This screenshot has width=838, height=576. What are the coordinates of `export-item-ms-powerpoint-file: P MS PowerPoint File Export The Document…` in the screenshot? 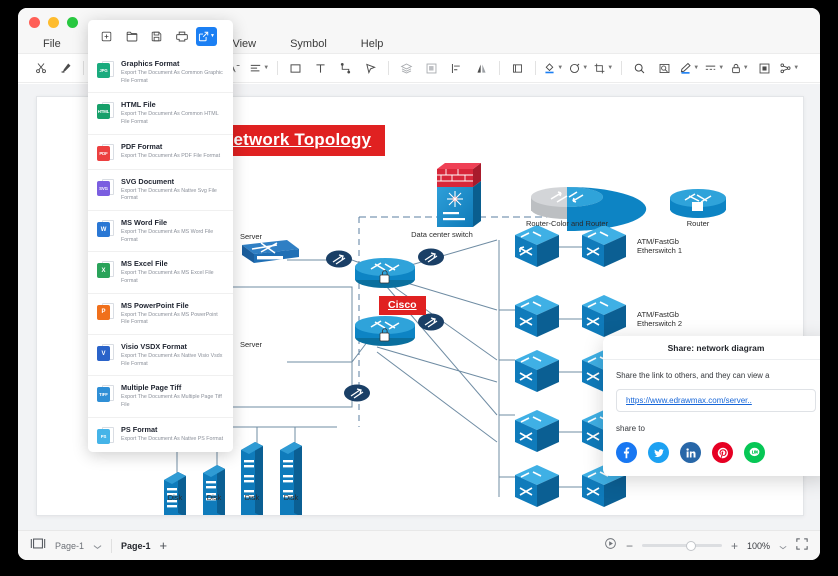 It's located at (160, 313).